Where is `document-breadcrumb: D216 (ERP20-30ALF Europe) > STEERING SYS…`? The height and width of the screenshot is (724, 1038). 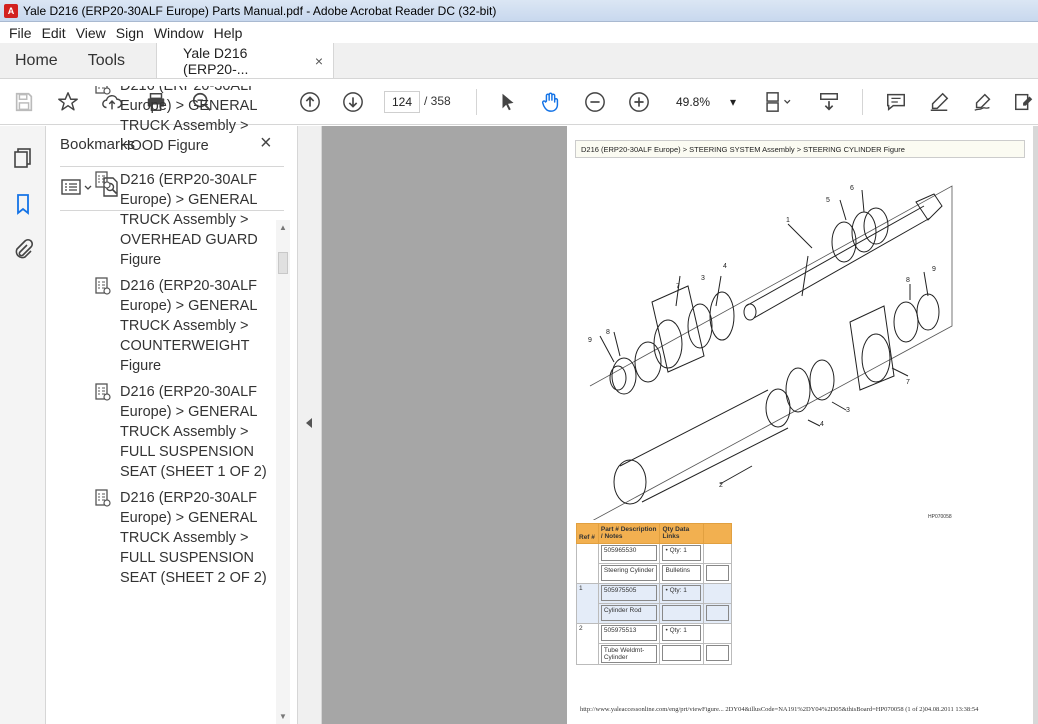 document-breadcrumb: D216 (ERP20-30ALF Europe) > STEERING SYS… is located at coordinates (800, 149).